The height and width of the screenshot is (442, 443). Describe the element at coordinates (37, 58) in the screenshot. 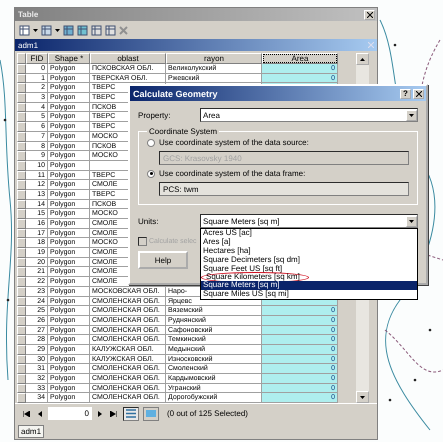

I see `column-header: FID` at that location.